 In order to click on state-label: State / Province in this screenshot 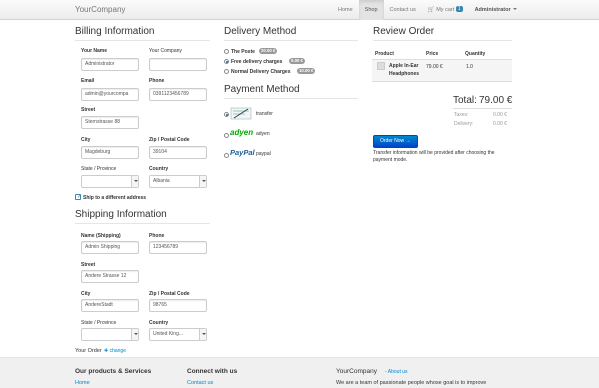, I will do `click(99, 169)`.